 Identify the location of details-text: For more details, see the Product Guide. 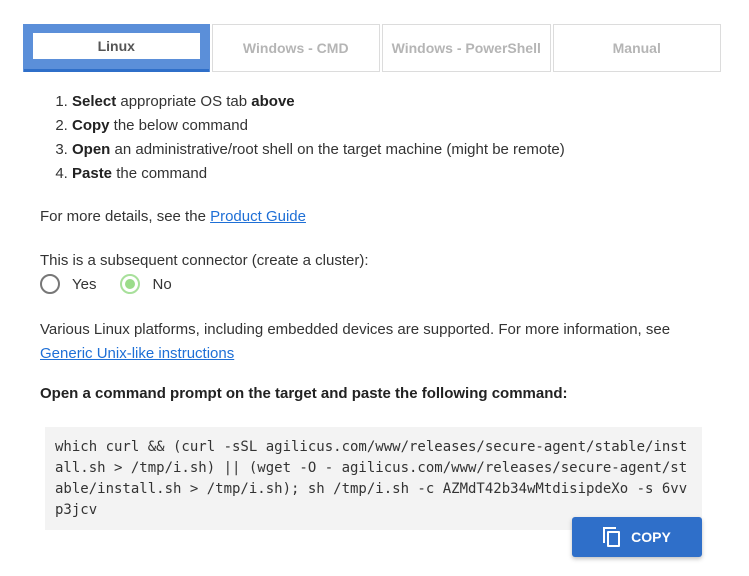
(173, 217).